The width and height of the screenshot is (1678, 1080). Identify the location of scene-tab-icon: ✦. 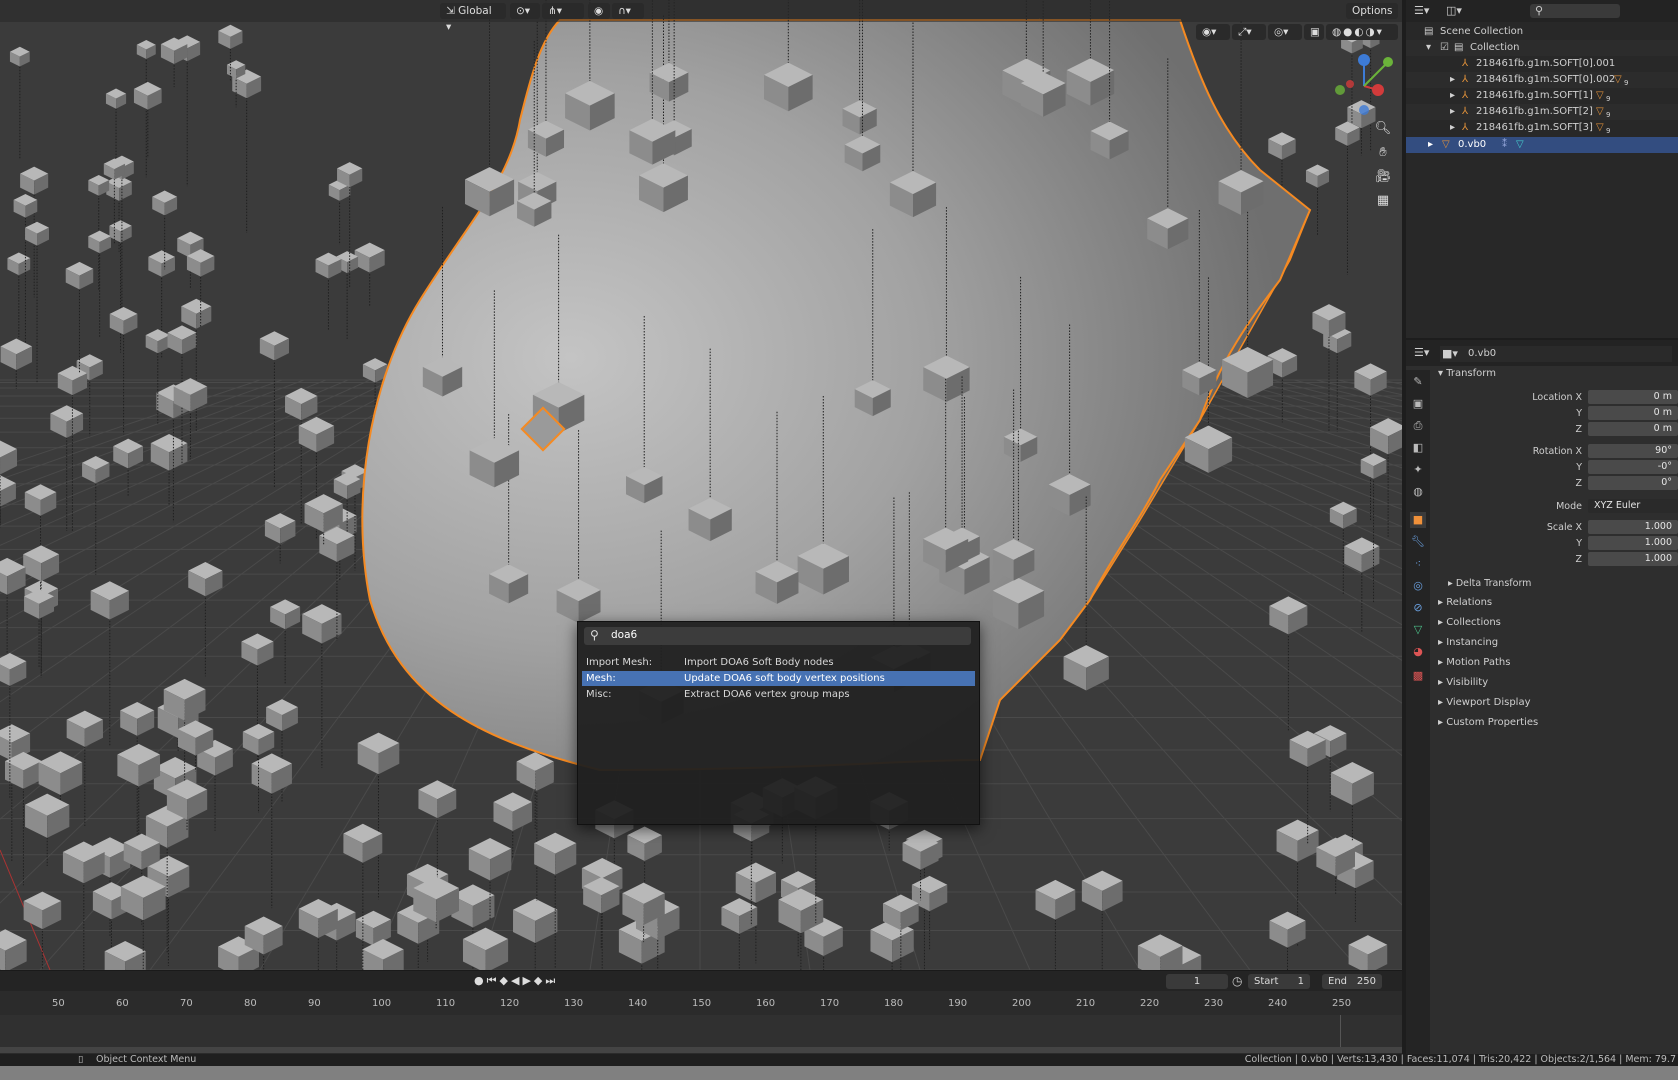
(1418, 470).